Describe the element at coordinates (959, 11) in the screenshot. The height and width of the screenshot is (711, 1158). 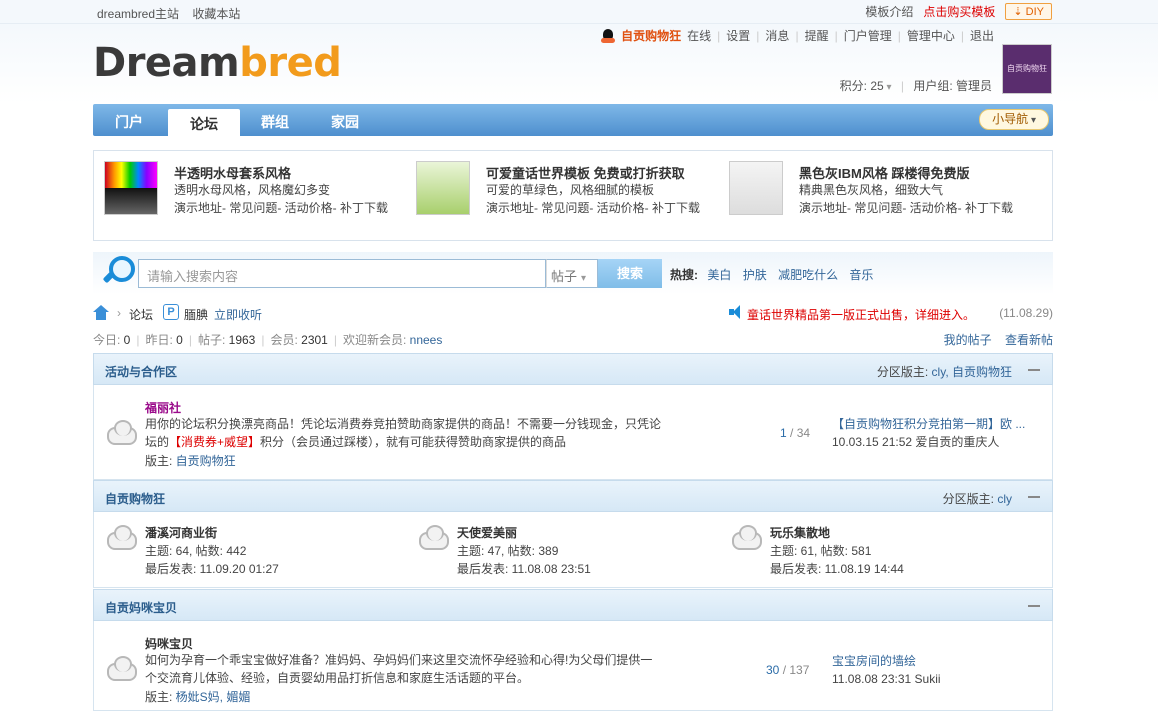
I see `buy-template-link: 点击购买模板` at that location.